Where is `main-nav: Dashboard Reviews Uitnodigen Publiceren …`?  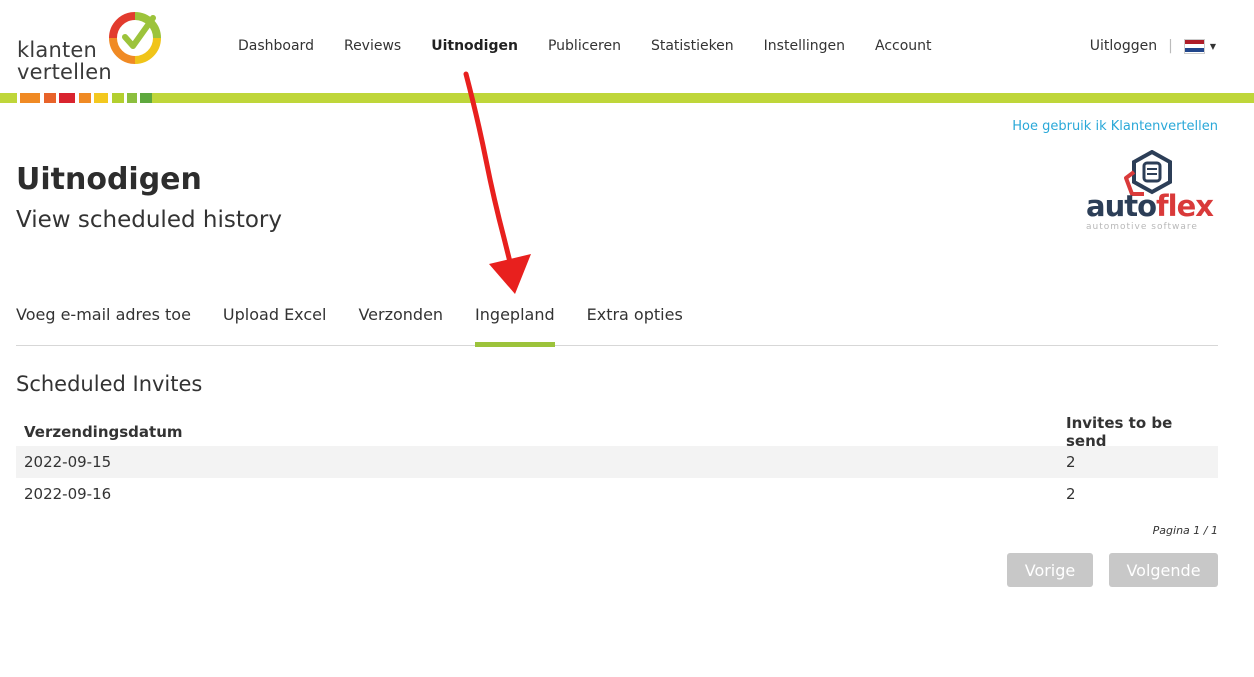
main-nav: Dashboard Reviews Uitnodigen Publiceren … is located at coordinates (585, 46).